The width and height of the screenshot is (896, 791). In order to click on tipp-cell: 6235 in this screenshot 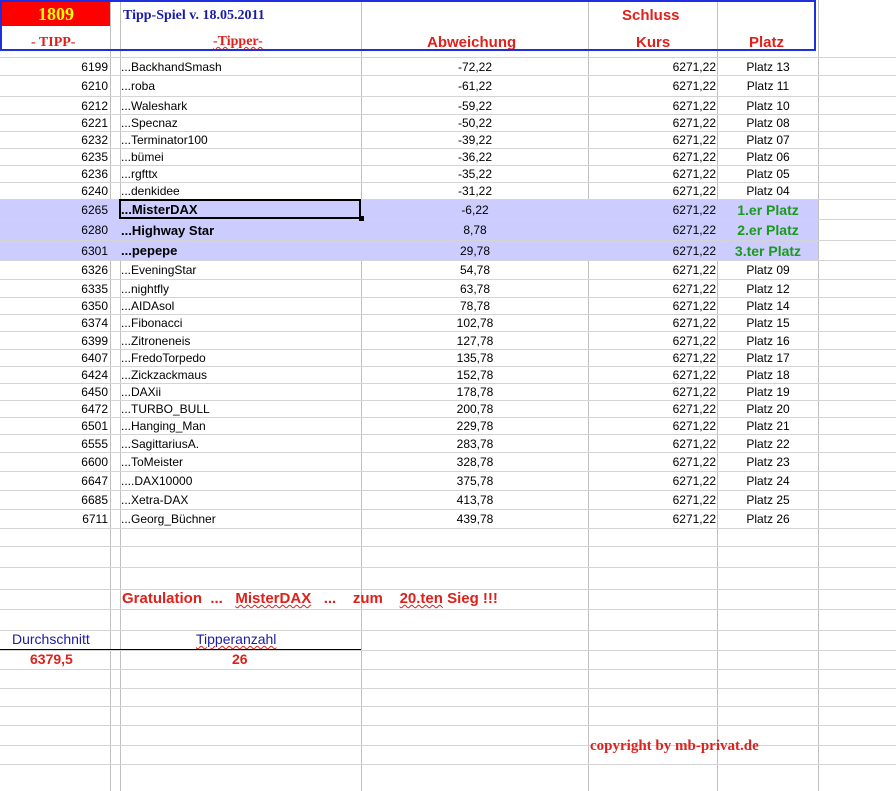, I will do `click(54, 157)`.